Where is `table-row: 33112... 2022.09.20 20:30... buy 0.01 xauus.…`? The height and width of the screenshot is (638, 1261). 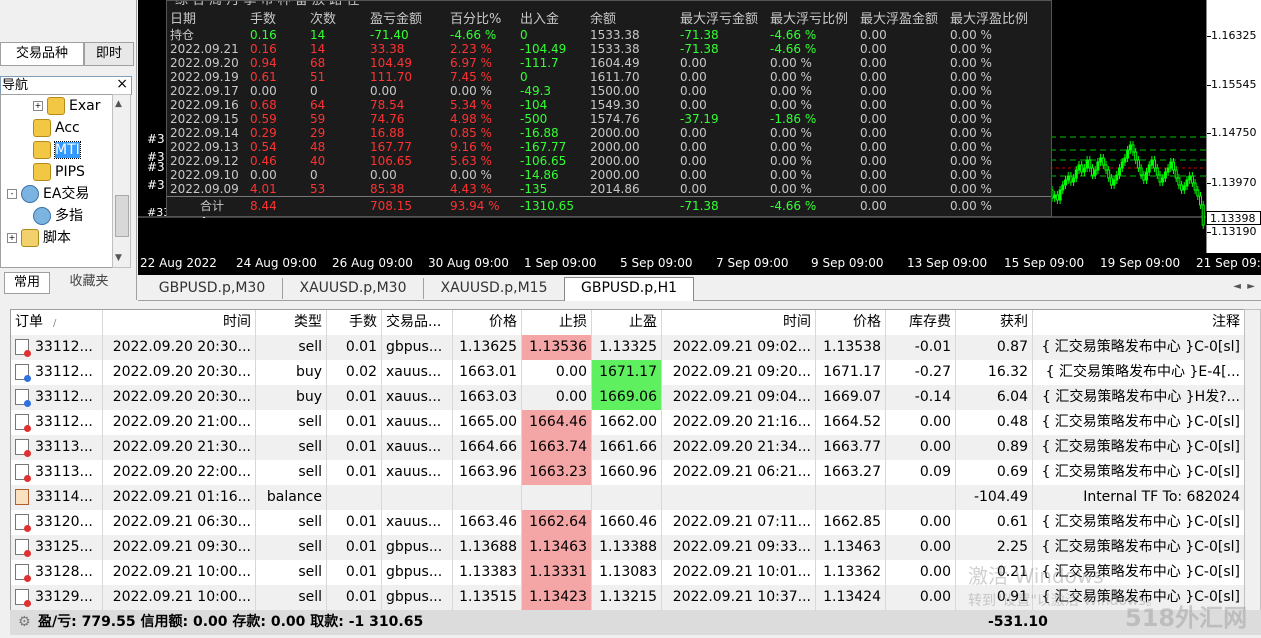 table-row: 33112... 2022.09.20 20:30... buy 0.01 xauus.… is located at coordinates (628, 397).